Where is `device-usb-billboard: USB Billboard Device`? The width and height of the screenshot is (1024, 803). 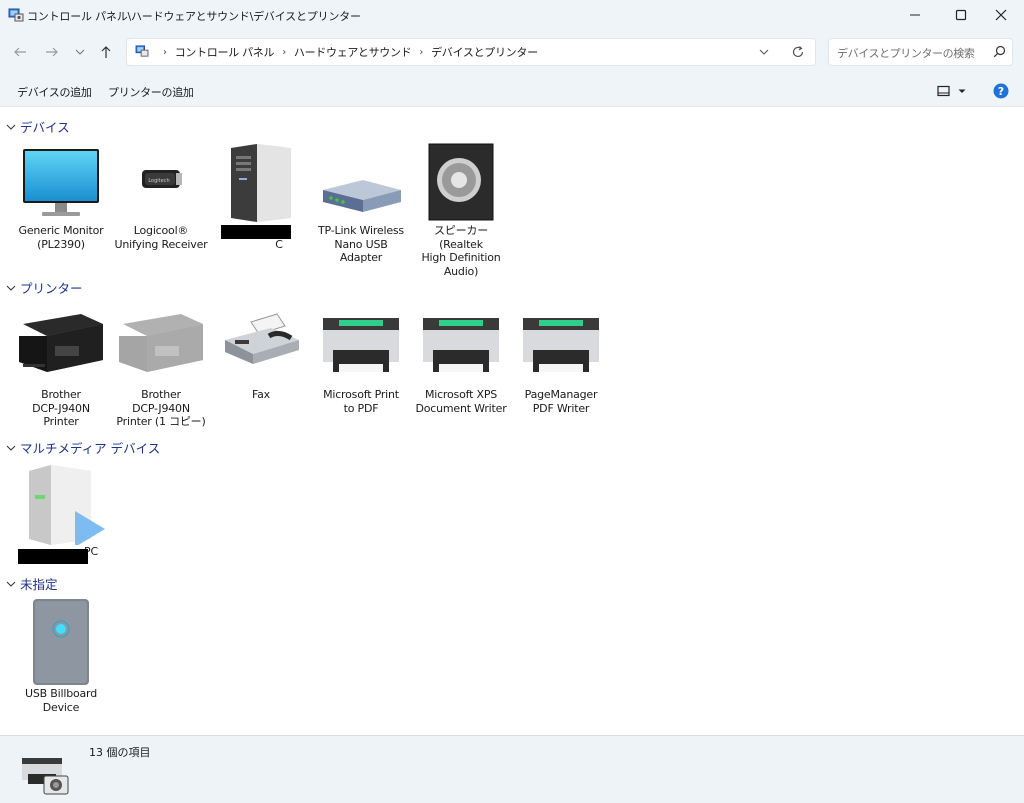 device-usb-billboard: USB Billboard Device is located at coordinates (61, 655).